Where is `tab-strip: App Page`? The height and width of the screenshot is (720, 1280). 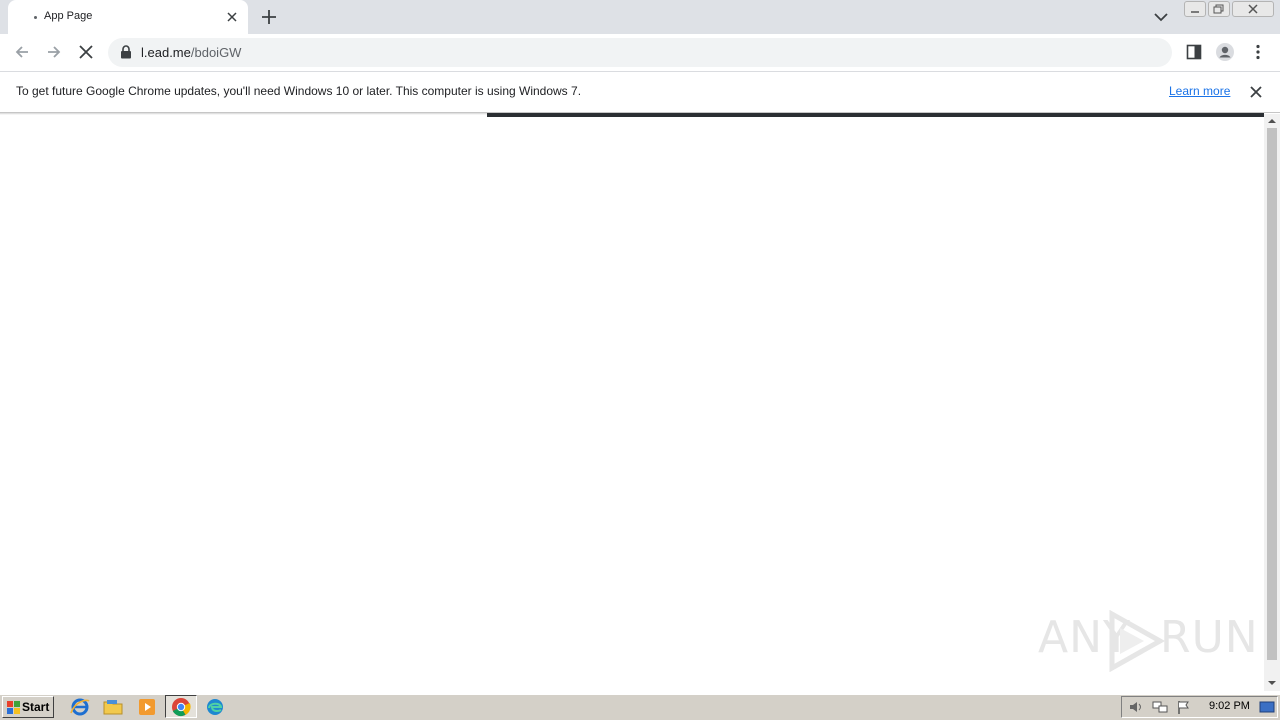 tab-strip: App Page is located at coordinates (640, 17).